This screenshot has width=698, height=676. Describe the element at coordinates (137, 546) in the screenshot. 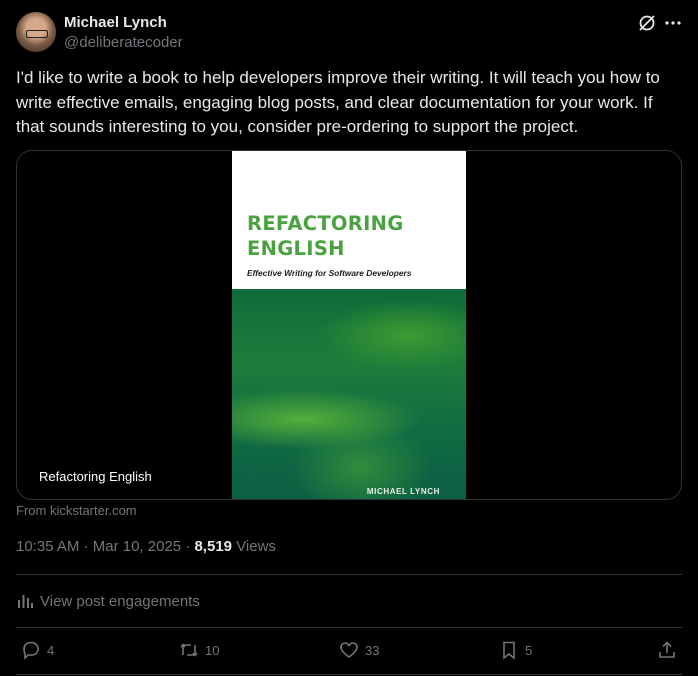

I see `post-date: Mar 10, 2025` at that location.